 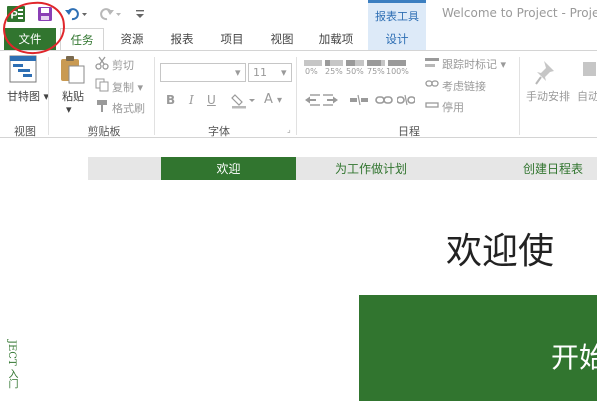 I want to click on underline-button: U, so click(x=211, y=100).